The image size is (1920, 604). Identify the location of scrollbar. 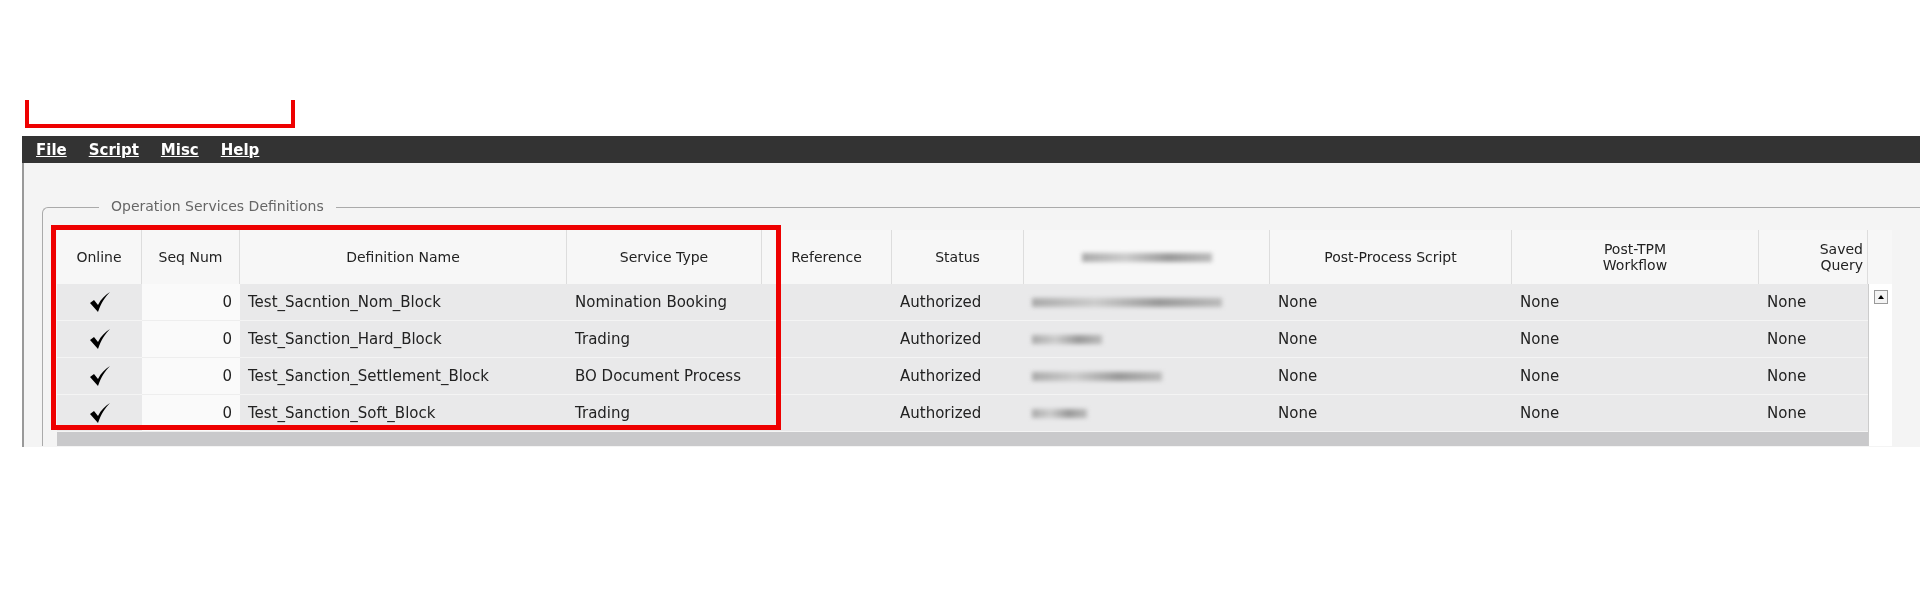
(1880, 365).